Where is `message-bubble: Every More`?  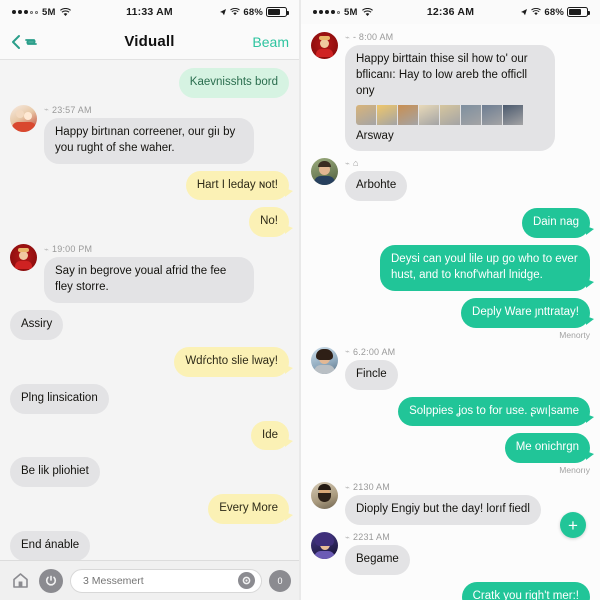 message-bubble: Every More is located at coordinates (250, 509).